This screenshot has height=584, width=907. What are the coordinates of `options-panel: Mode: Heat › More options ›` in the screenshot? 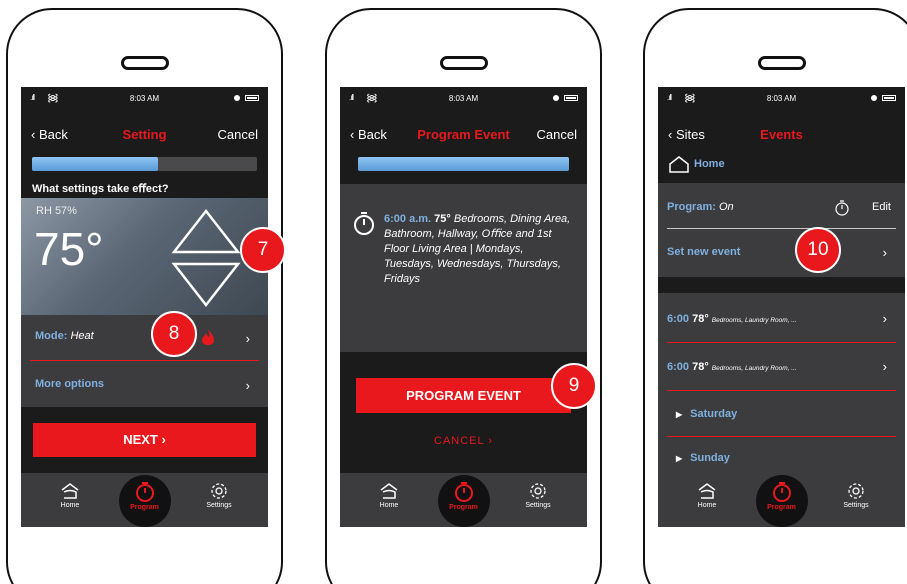 It's located at (144, 361).